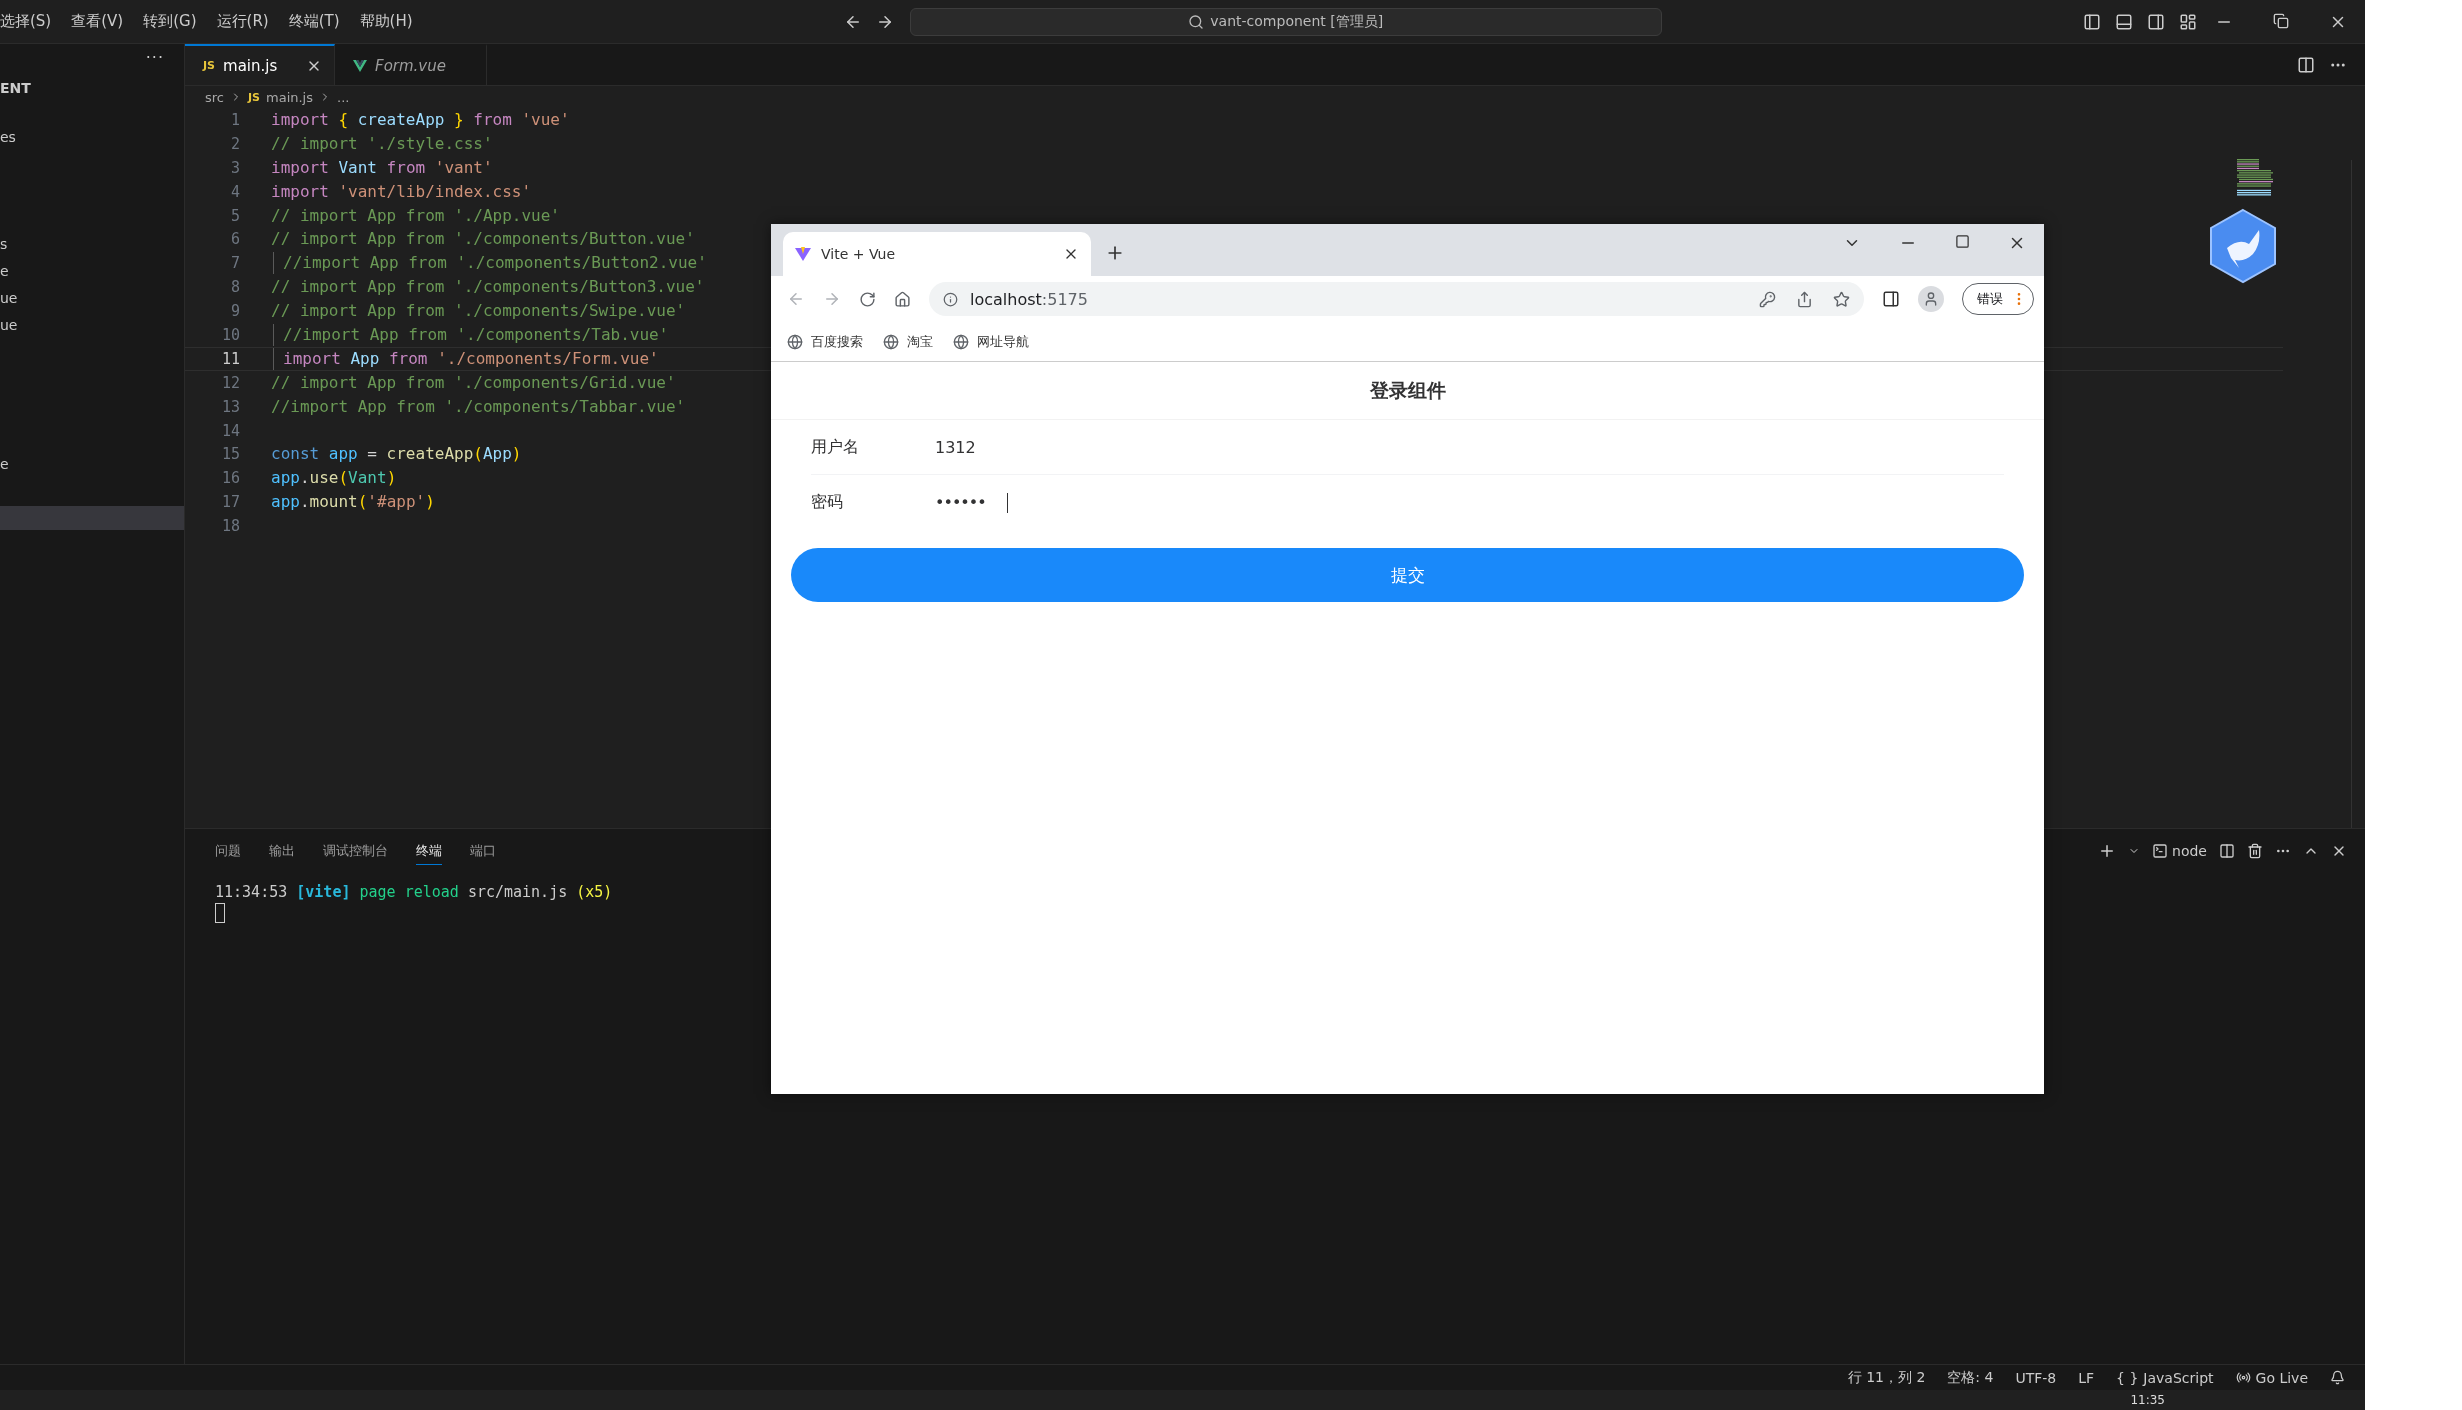  What do you see at coordinates (314, 21) in the screenshot?
I see `menu-item: 终端(T)` at bounding box center [314, 21].